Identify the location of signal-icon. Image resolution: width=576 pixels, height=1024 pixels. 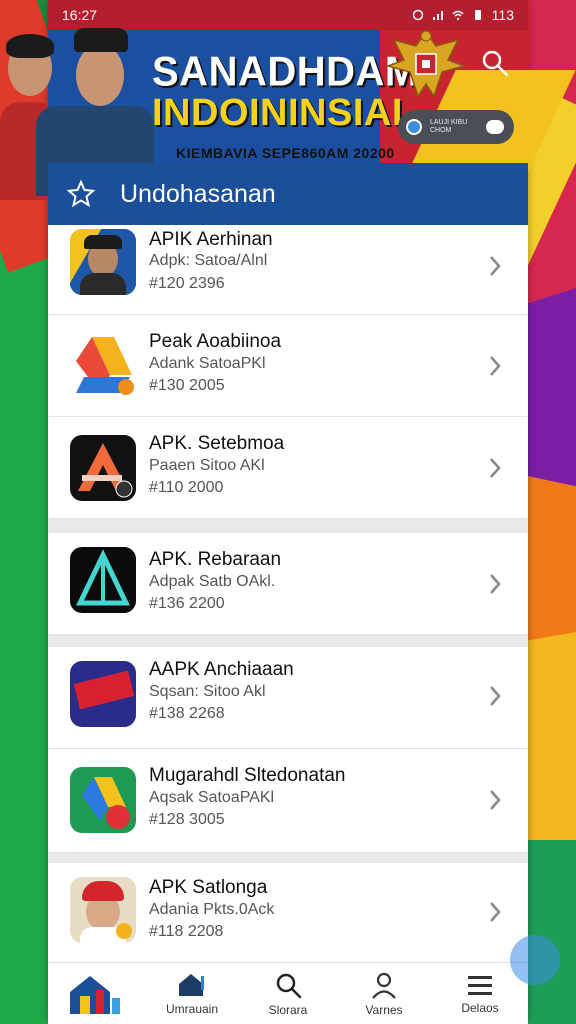
(437, 15).